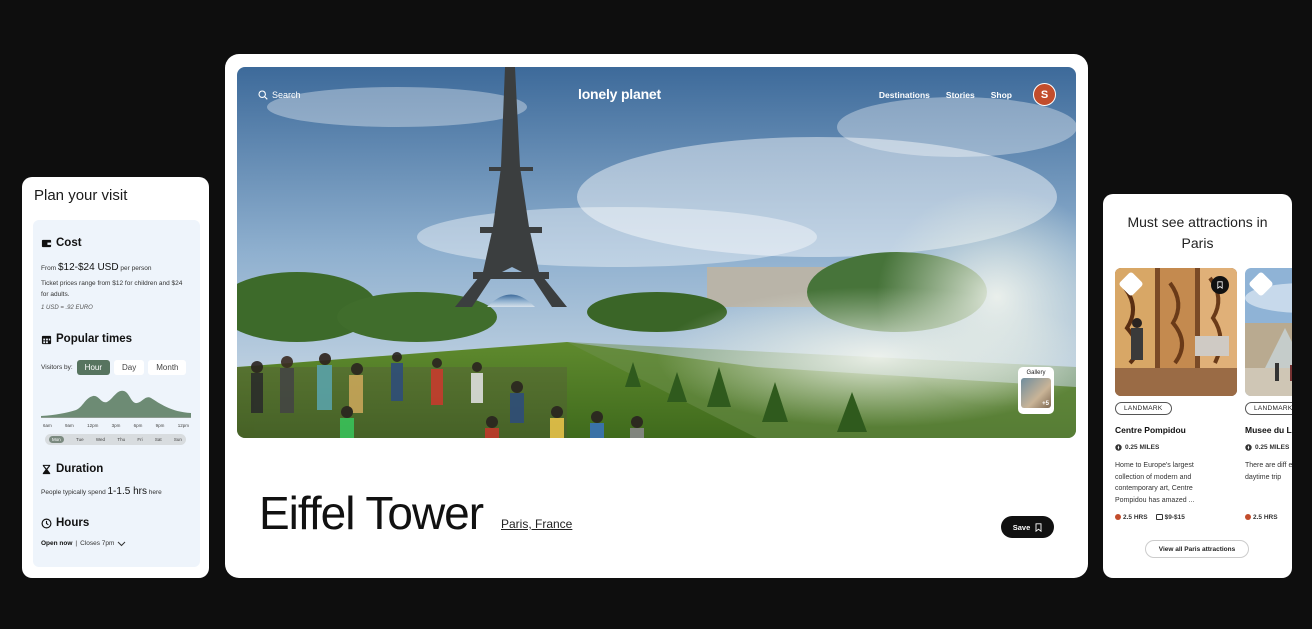 The image size is (1312, 629). I want to click on hourglass-icon, so click(46, 469).